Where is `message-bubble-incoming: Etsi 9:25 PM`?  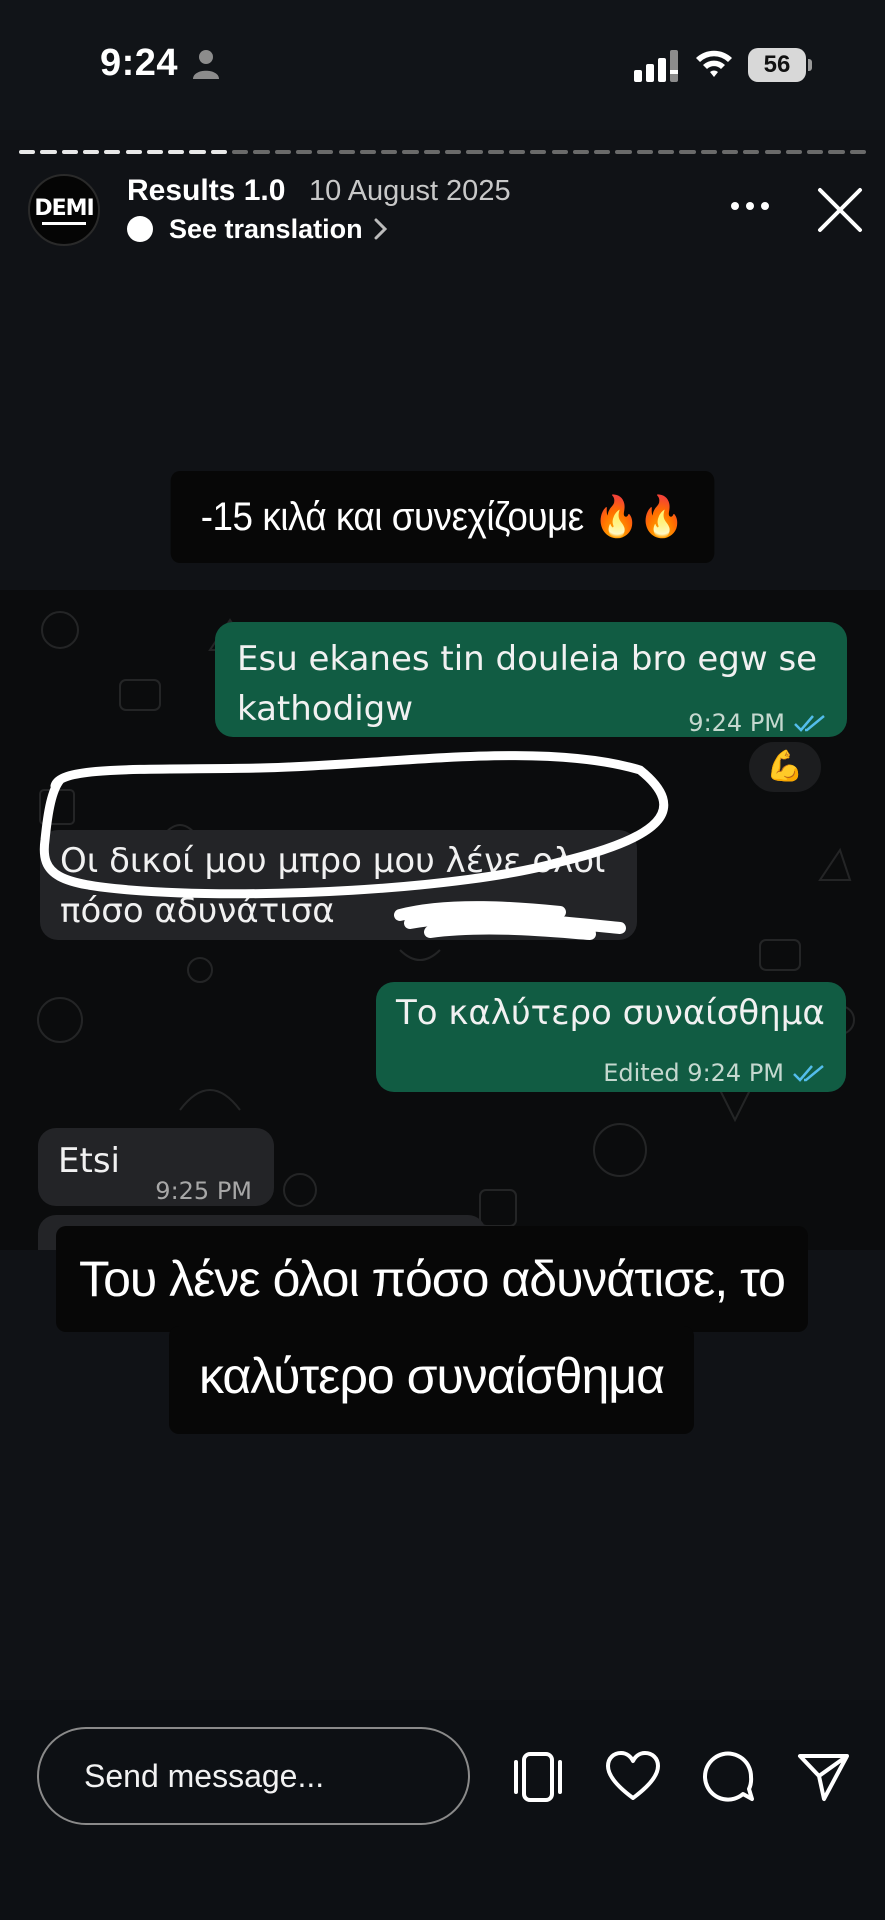
message-bubble-incoming: Etsi 9:25 PM is located at coordinates (156, 1167).